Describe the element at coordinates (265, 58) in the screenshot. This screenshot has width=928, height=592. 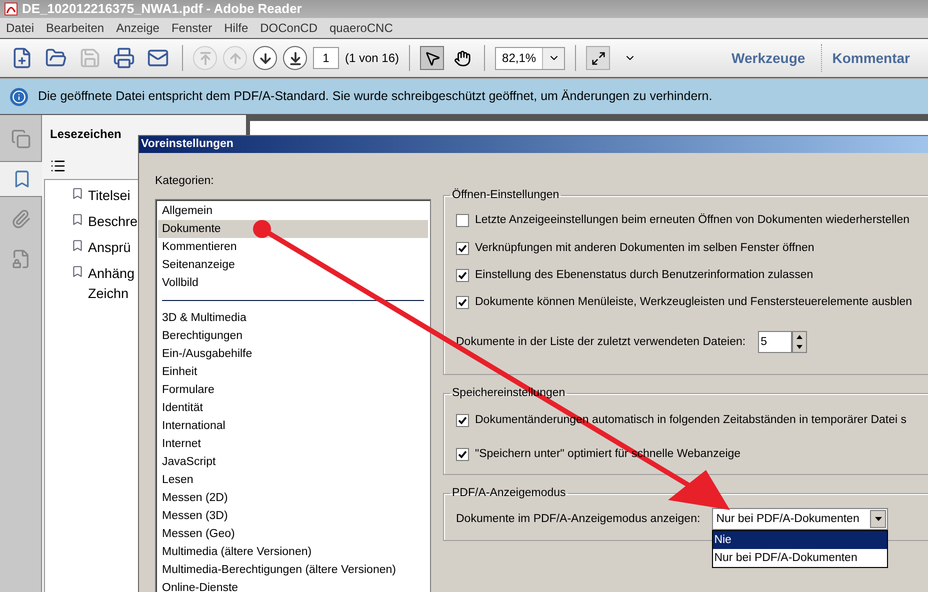
I see `arrow-down-icon` at that location.